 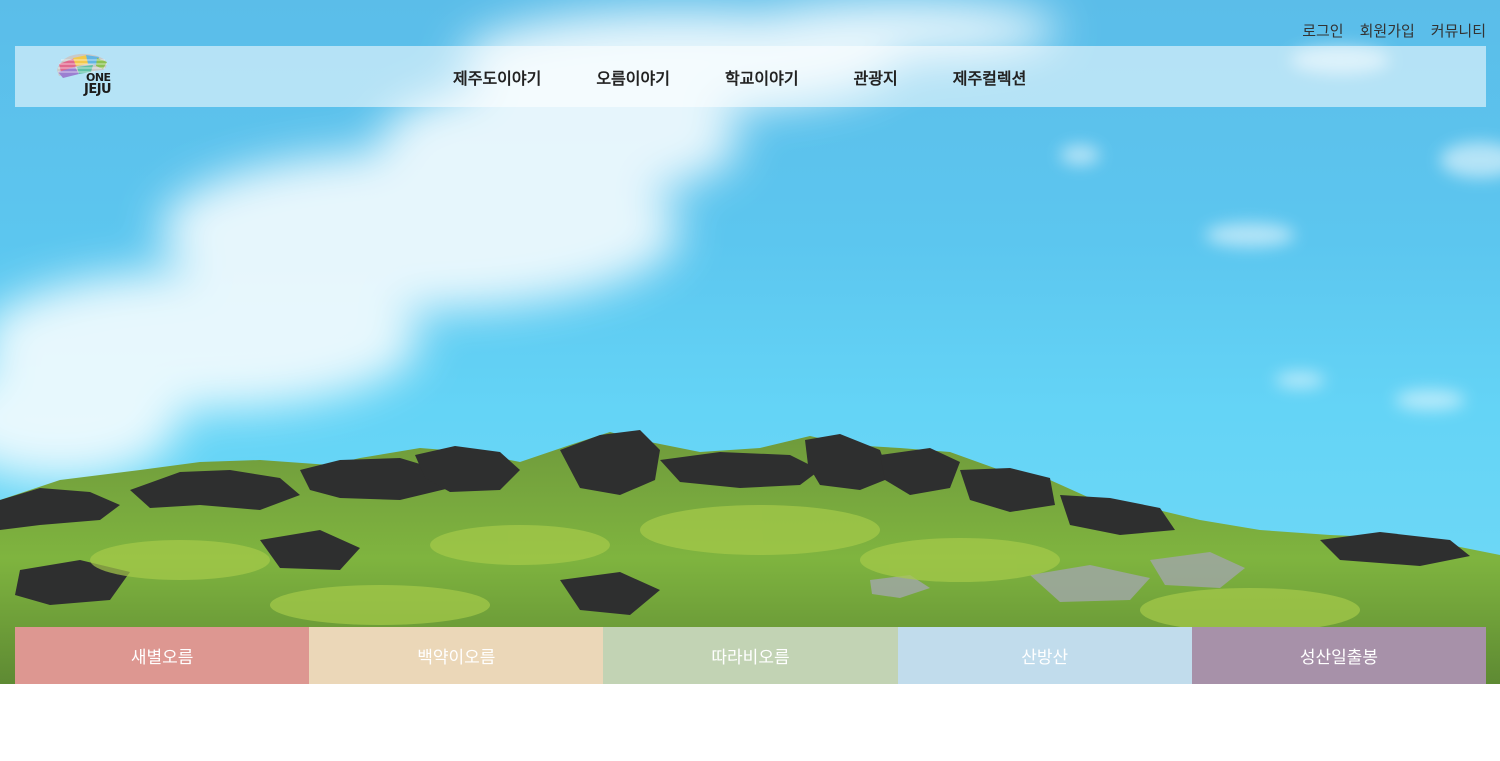 I want to click on nav-oreum-story: 오름이야기, so click(x=633, y=77).